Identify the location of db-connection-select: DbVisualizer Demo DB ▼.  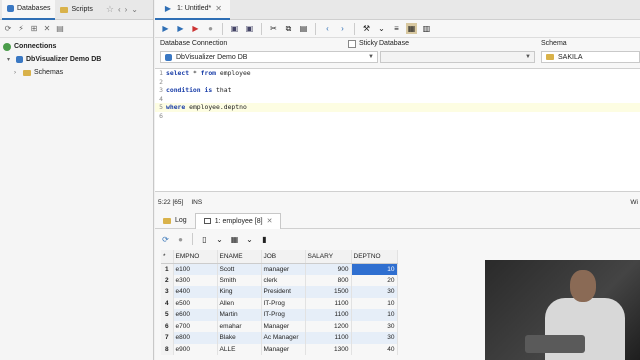
(269, 57).